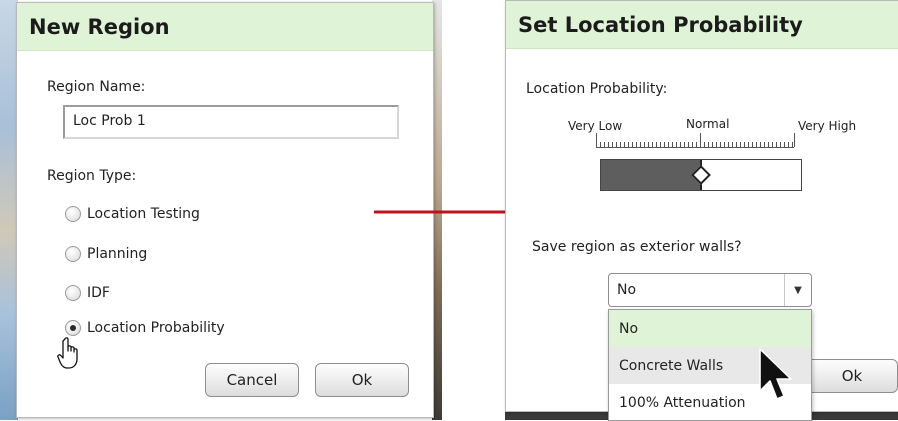 The width and height of the screenshot is (898, 421). What do you see at coordinates (710, 290) in the screenshot?
I see `exterior-walls-select: No ▼` at bounding box center [710, 290].